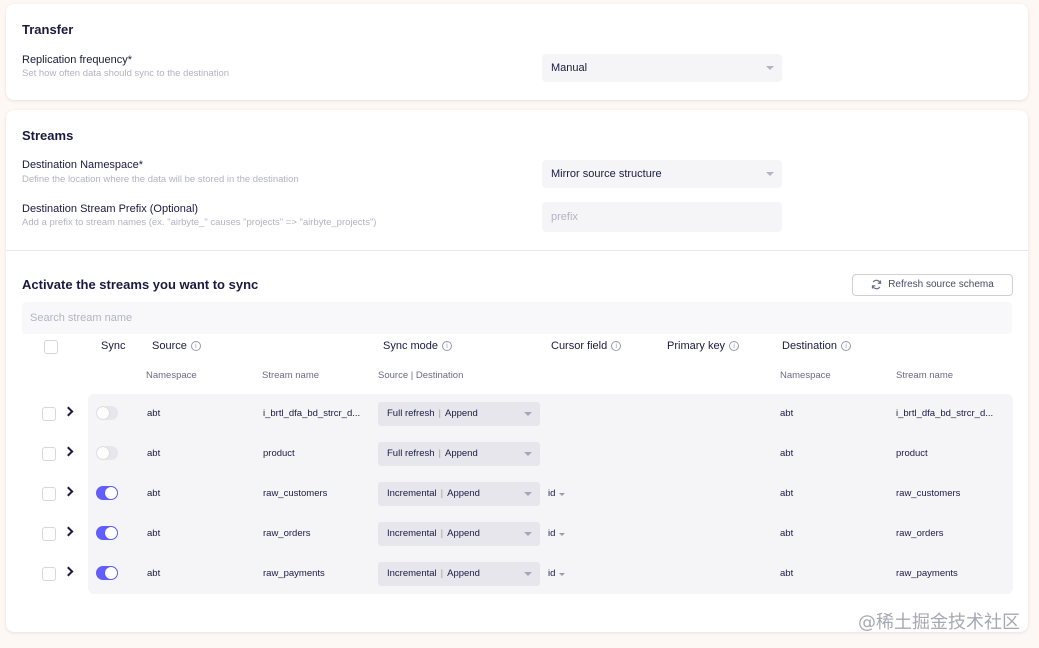 The width and height of the screenshot is (1039, 648). I want to click on namespace-subheader: Namespace, so click(171, 375).